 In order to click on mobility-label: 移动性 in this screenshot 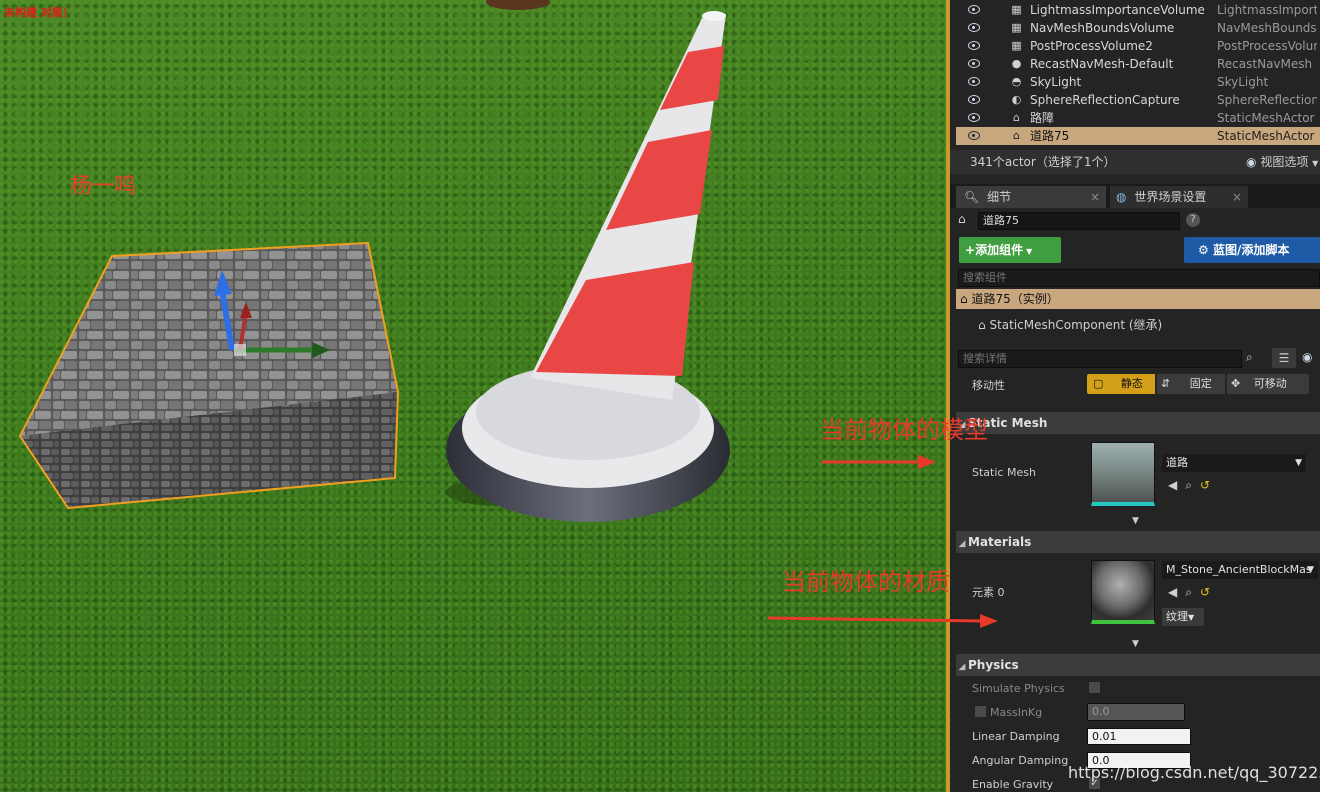, I will do `click(988, 385)`.